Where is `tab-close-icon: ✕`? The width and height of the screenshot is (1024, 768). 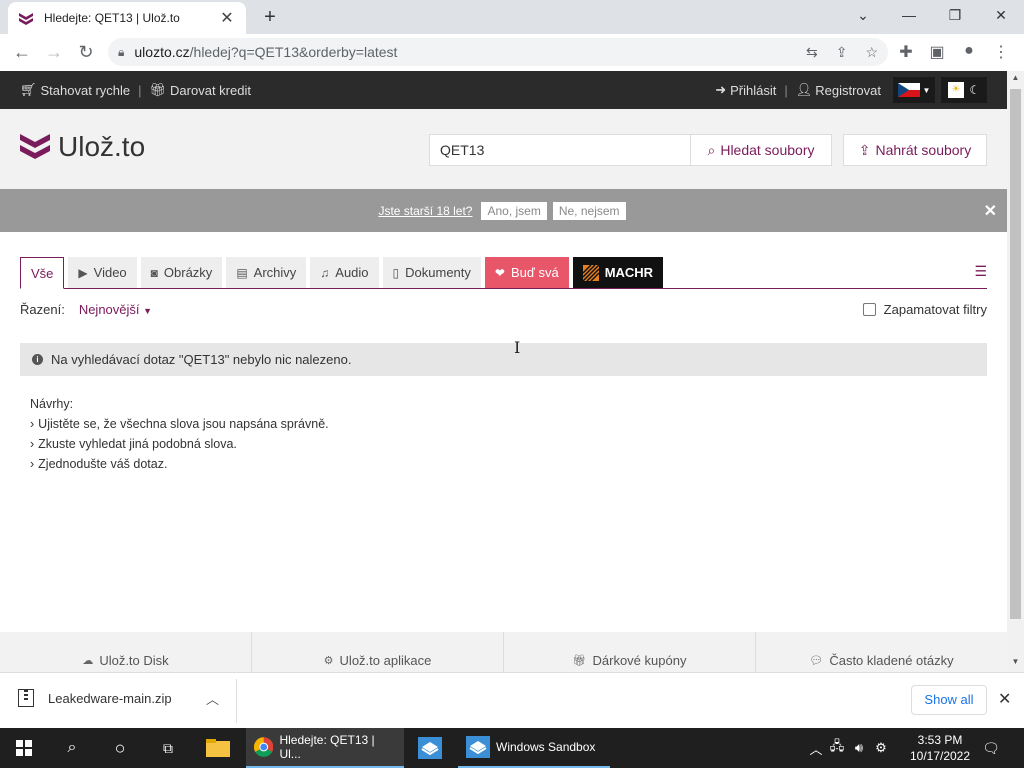
tab-close-icon: ✕ is located at coordinates (227, 18).